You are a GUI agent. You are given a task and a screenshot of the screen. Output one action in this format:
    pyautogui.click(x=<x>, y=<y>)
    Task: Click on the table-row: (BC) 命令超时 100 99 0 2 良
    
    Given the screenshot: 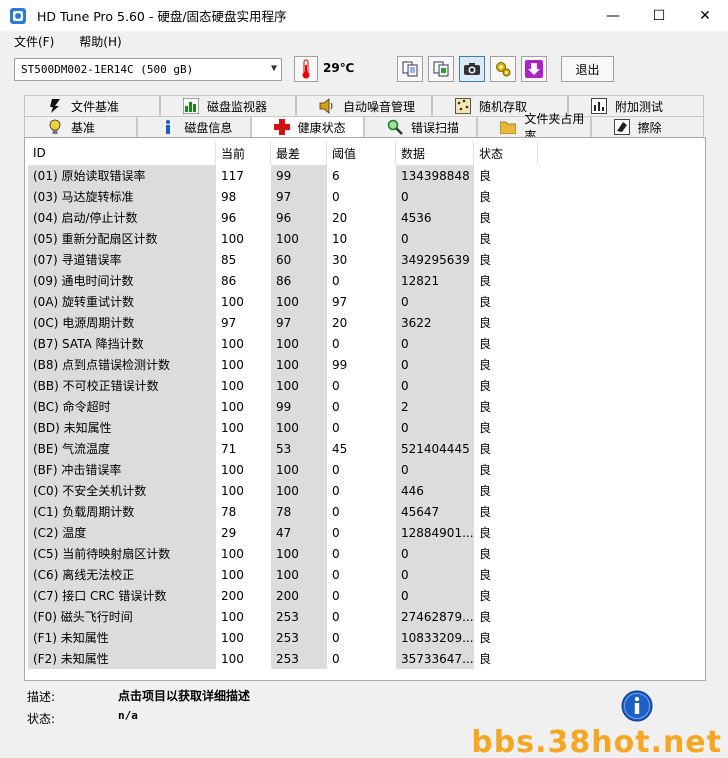 What is the action you would take?
    pyautogui.click(x=283, y=406)
    